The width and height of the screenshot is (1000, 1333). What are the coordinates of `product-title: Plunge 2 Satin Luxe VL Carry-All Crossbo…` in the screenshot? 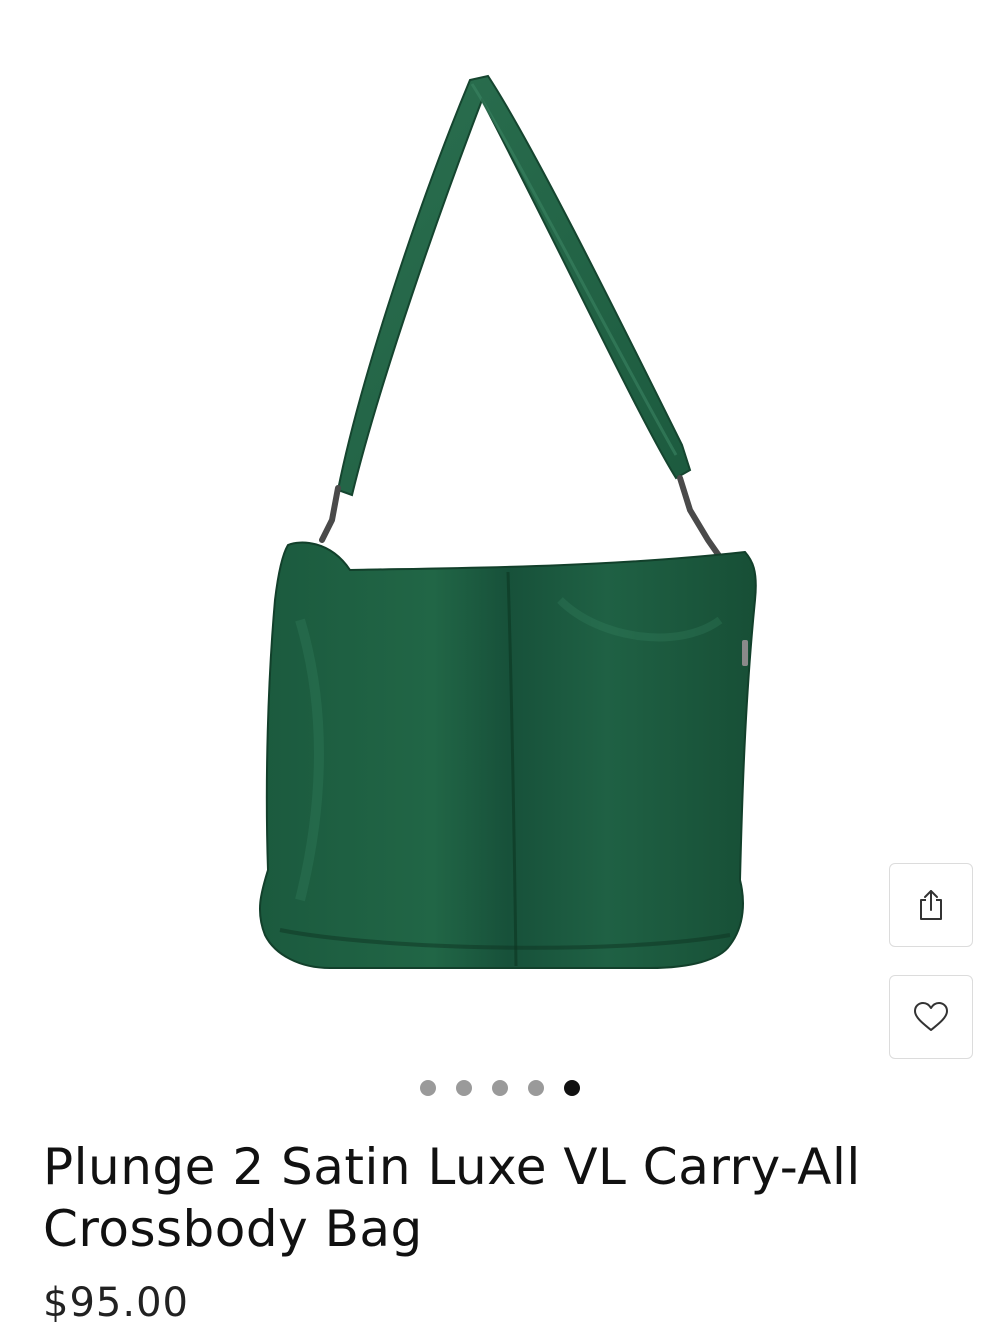 It's located at (452, 1198).